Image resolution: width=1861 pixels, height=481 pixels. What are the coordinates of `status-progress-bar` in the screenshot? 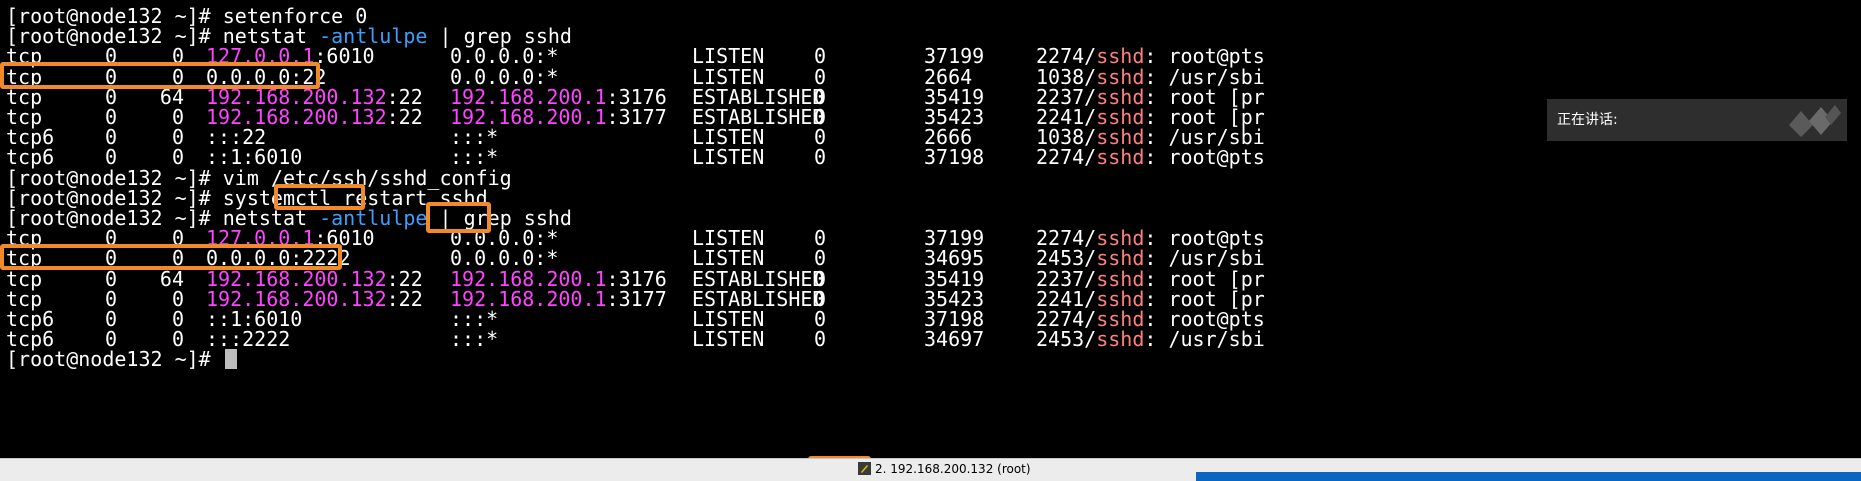 It's located at (1528, 476).